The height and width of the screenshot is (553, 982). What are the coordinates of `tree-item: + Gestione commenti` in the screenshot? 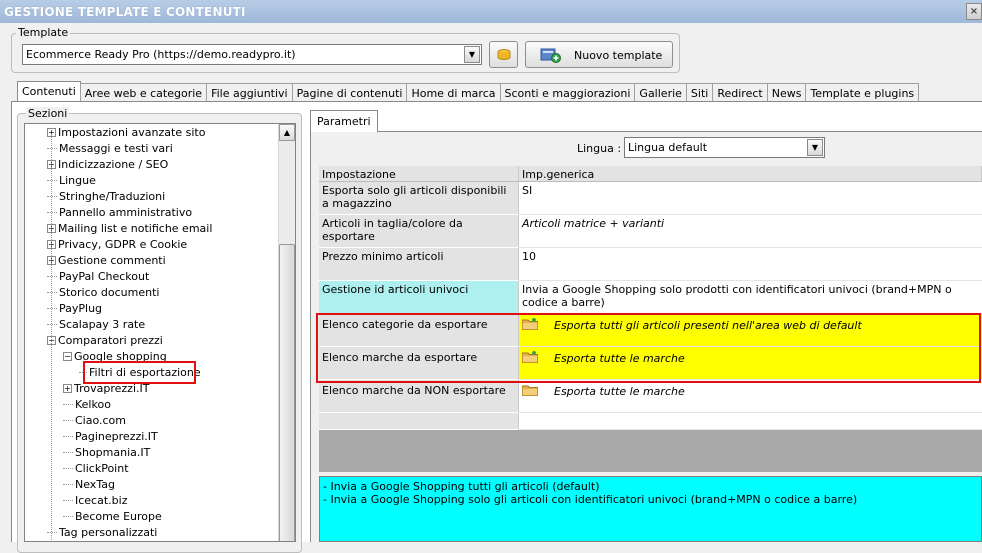 It's located at (106, 262).